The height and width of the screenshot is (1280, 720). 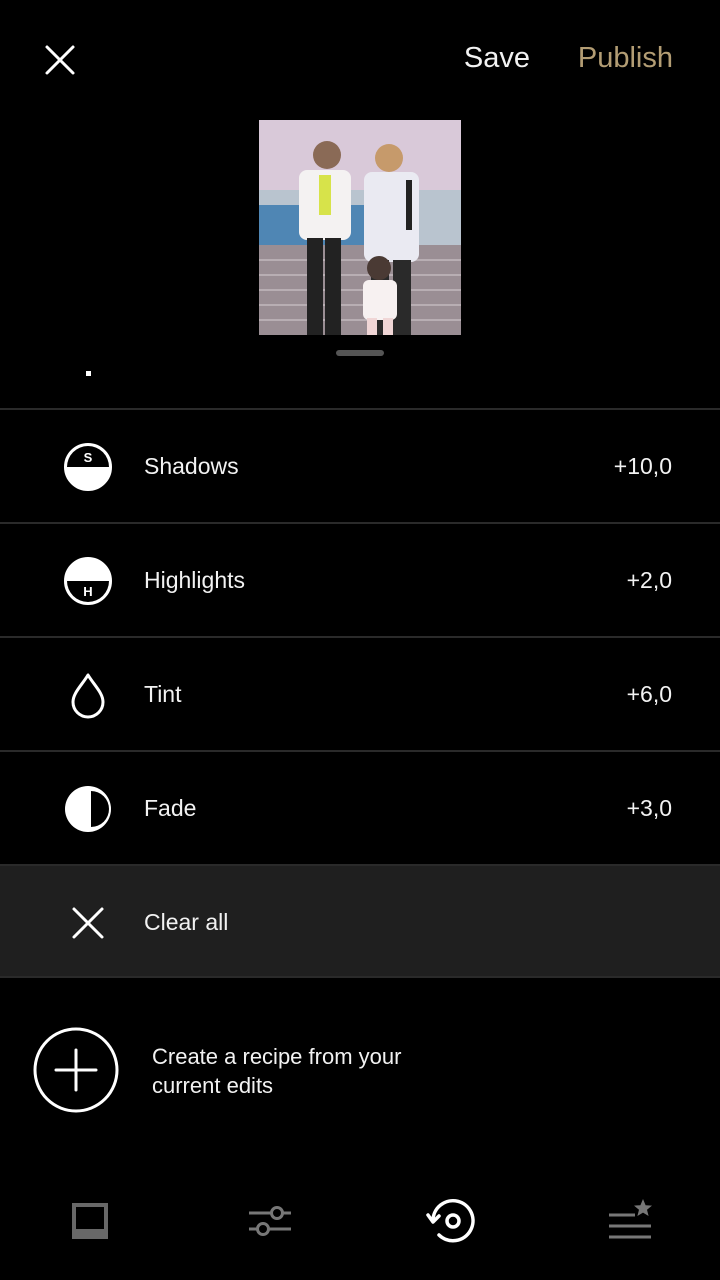 I want to click on highlights-icon: H, so click(x=88, y=581).